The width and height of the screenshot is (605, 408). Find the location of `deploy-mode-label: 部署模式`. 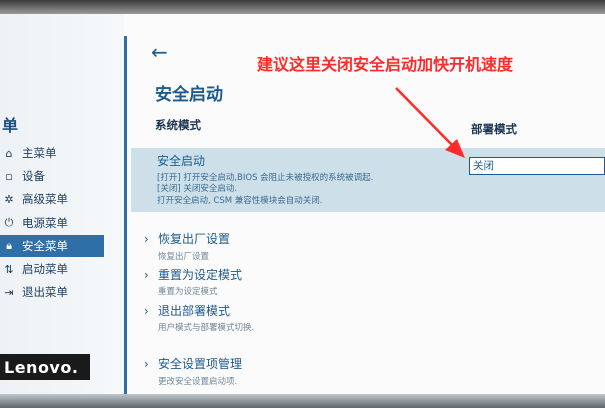

deploy-mode-label: 部署模式 is located at coordinates (494, 129).